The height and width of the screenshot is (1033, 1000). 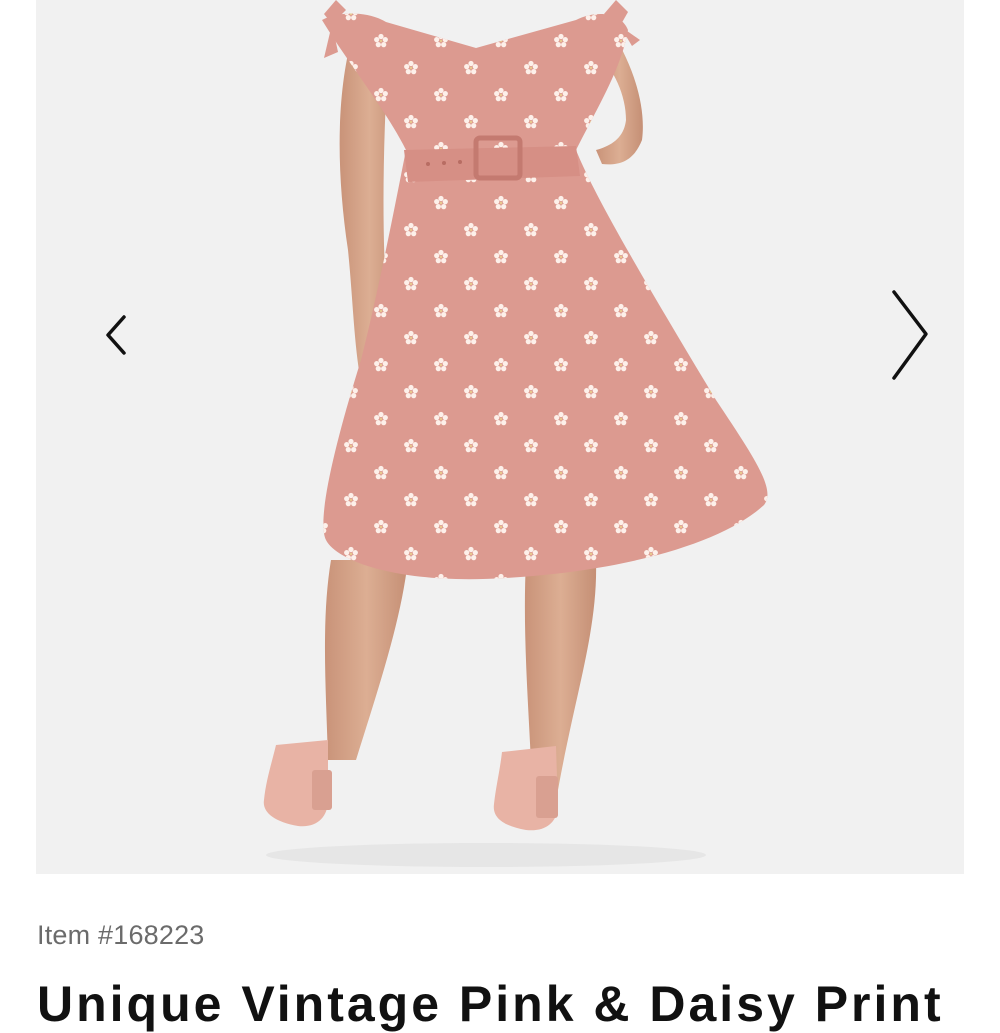 I want to click on product-title: Unique Vintage Pink & Daisy Print, so click(x=490, y=1004).